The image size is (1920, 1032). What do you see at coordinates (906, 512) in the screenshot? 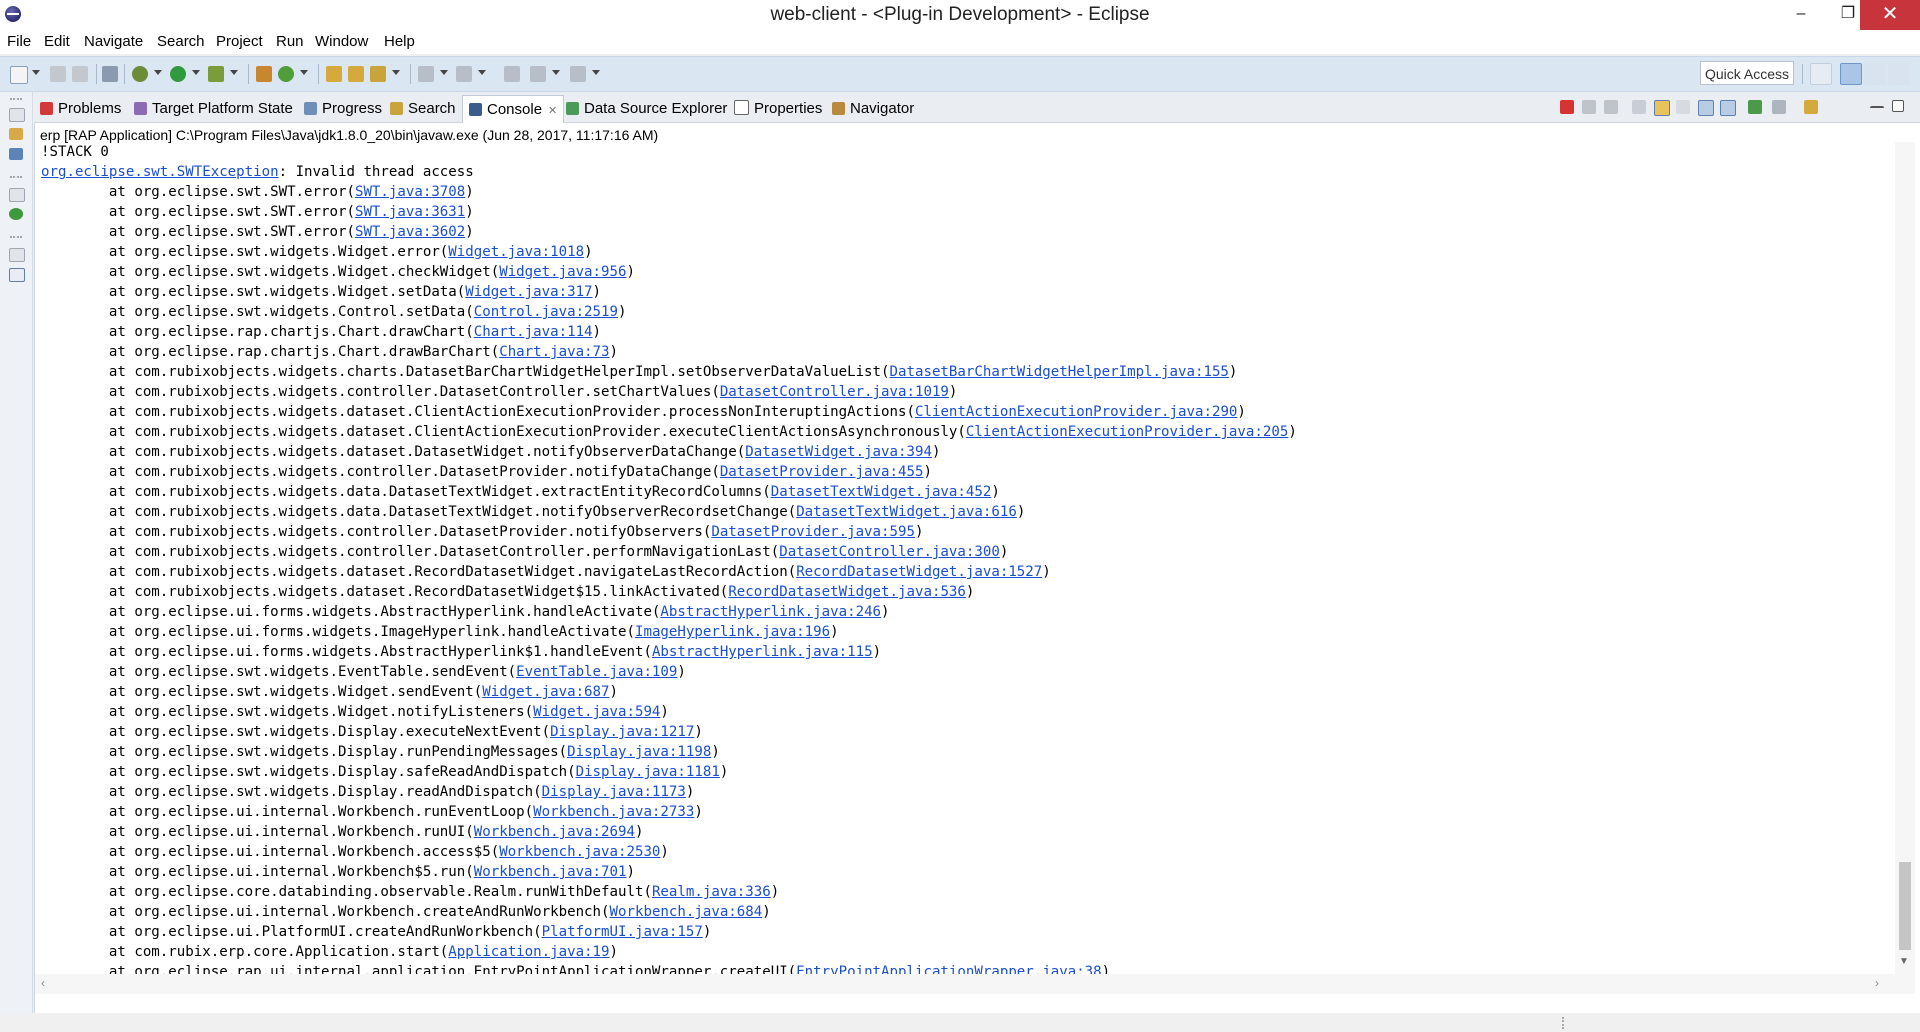
I see `stack-trace-link: DatasetTextWidget.java:616` at bounding box center [906, 512].